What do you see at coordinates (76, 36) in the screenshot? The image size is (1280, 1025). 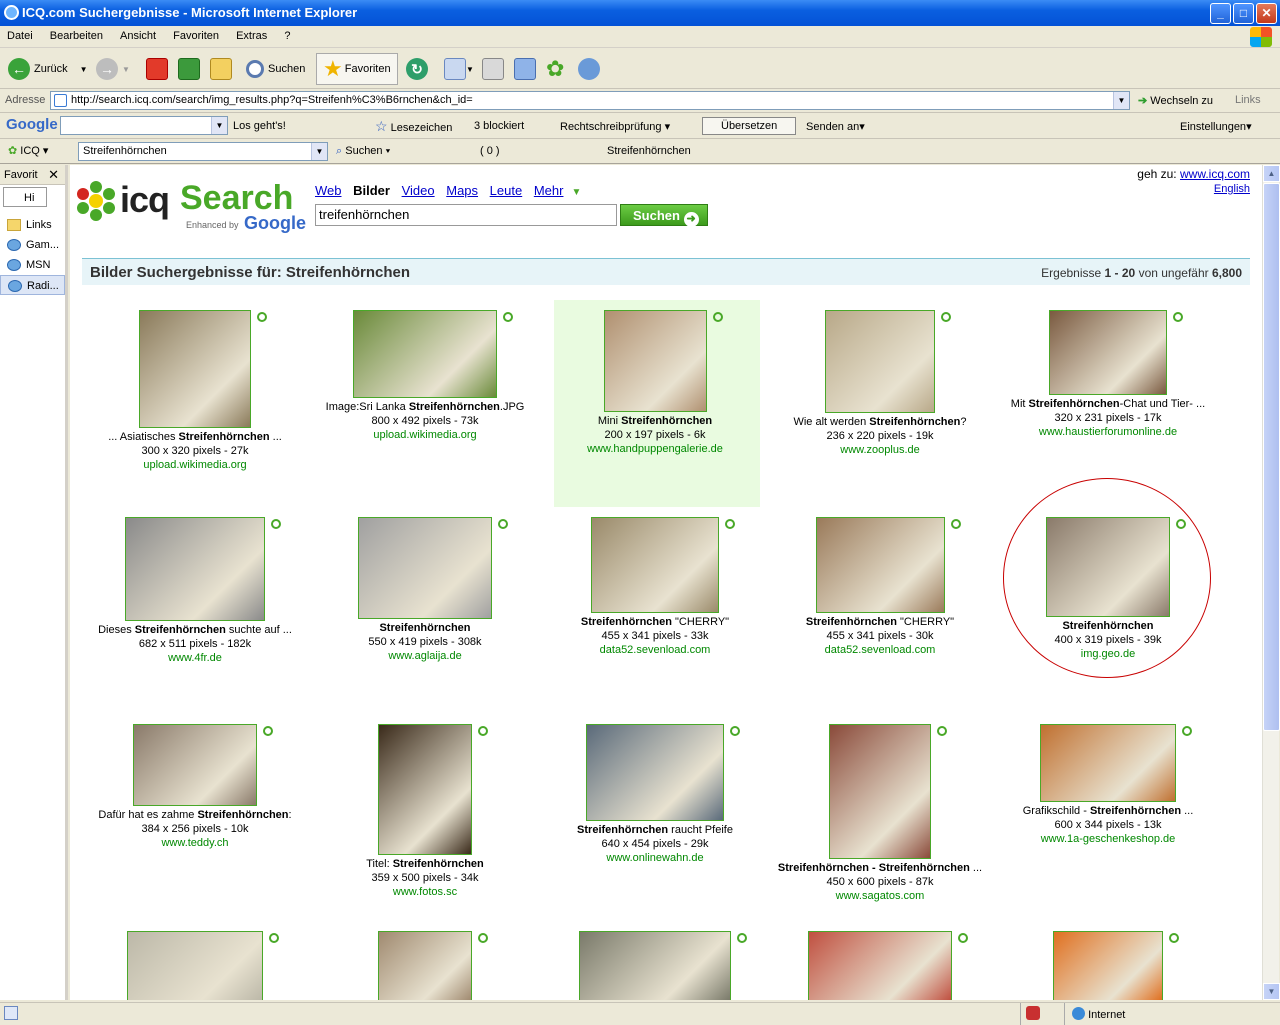 I see `menu-bearbeiten: Bearbeiten` at bounding box center [76, 36].